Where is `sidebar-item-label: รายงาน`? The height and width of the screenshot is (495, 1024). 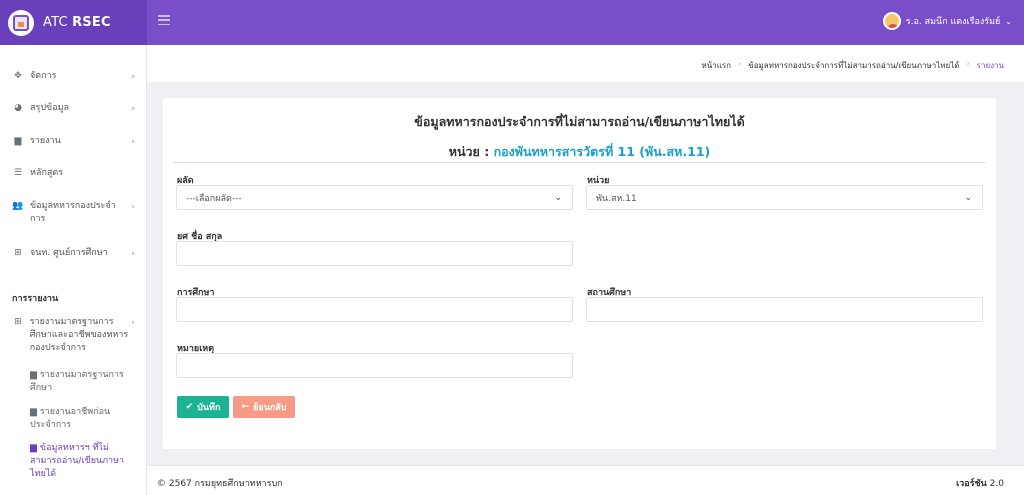
sidebar-item-label: รายงาน is located at coordinates (45, 141).